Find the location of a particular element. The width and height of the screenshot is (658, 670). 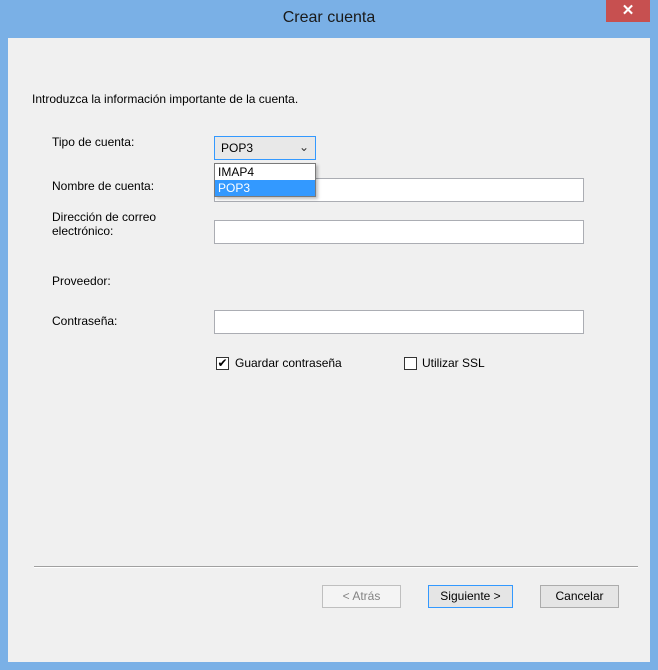

window-title: Crear cuenta is located at coordinates (329, 17).